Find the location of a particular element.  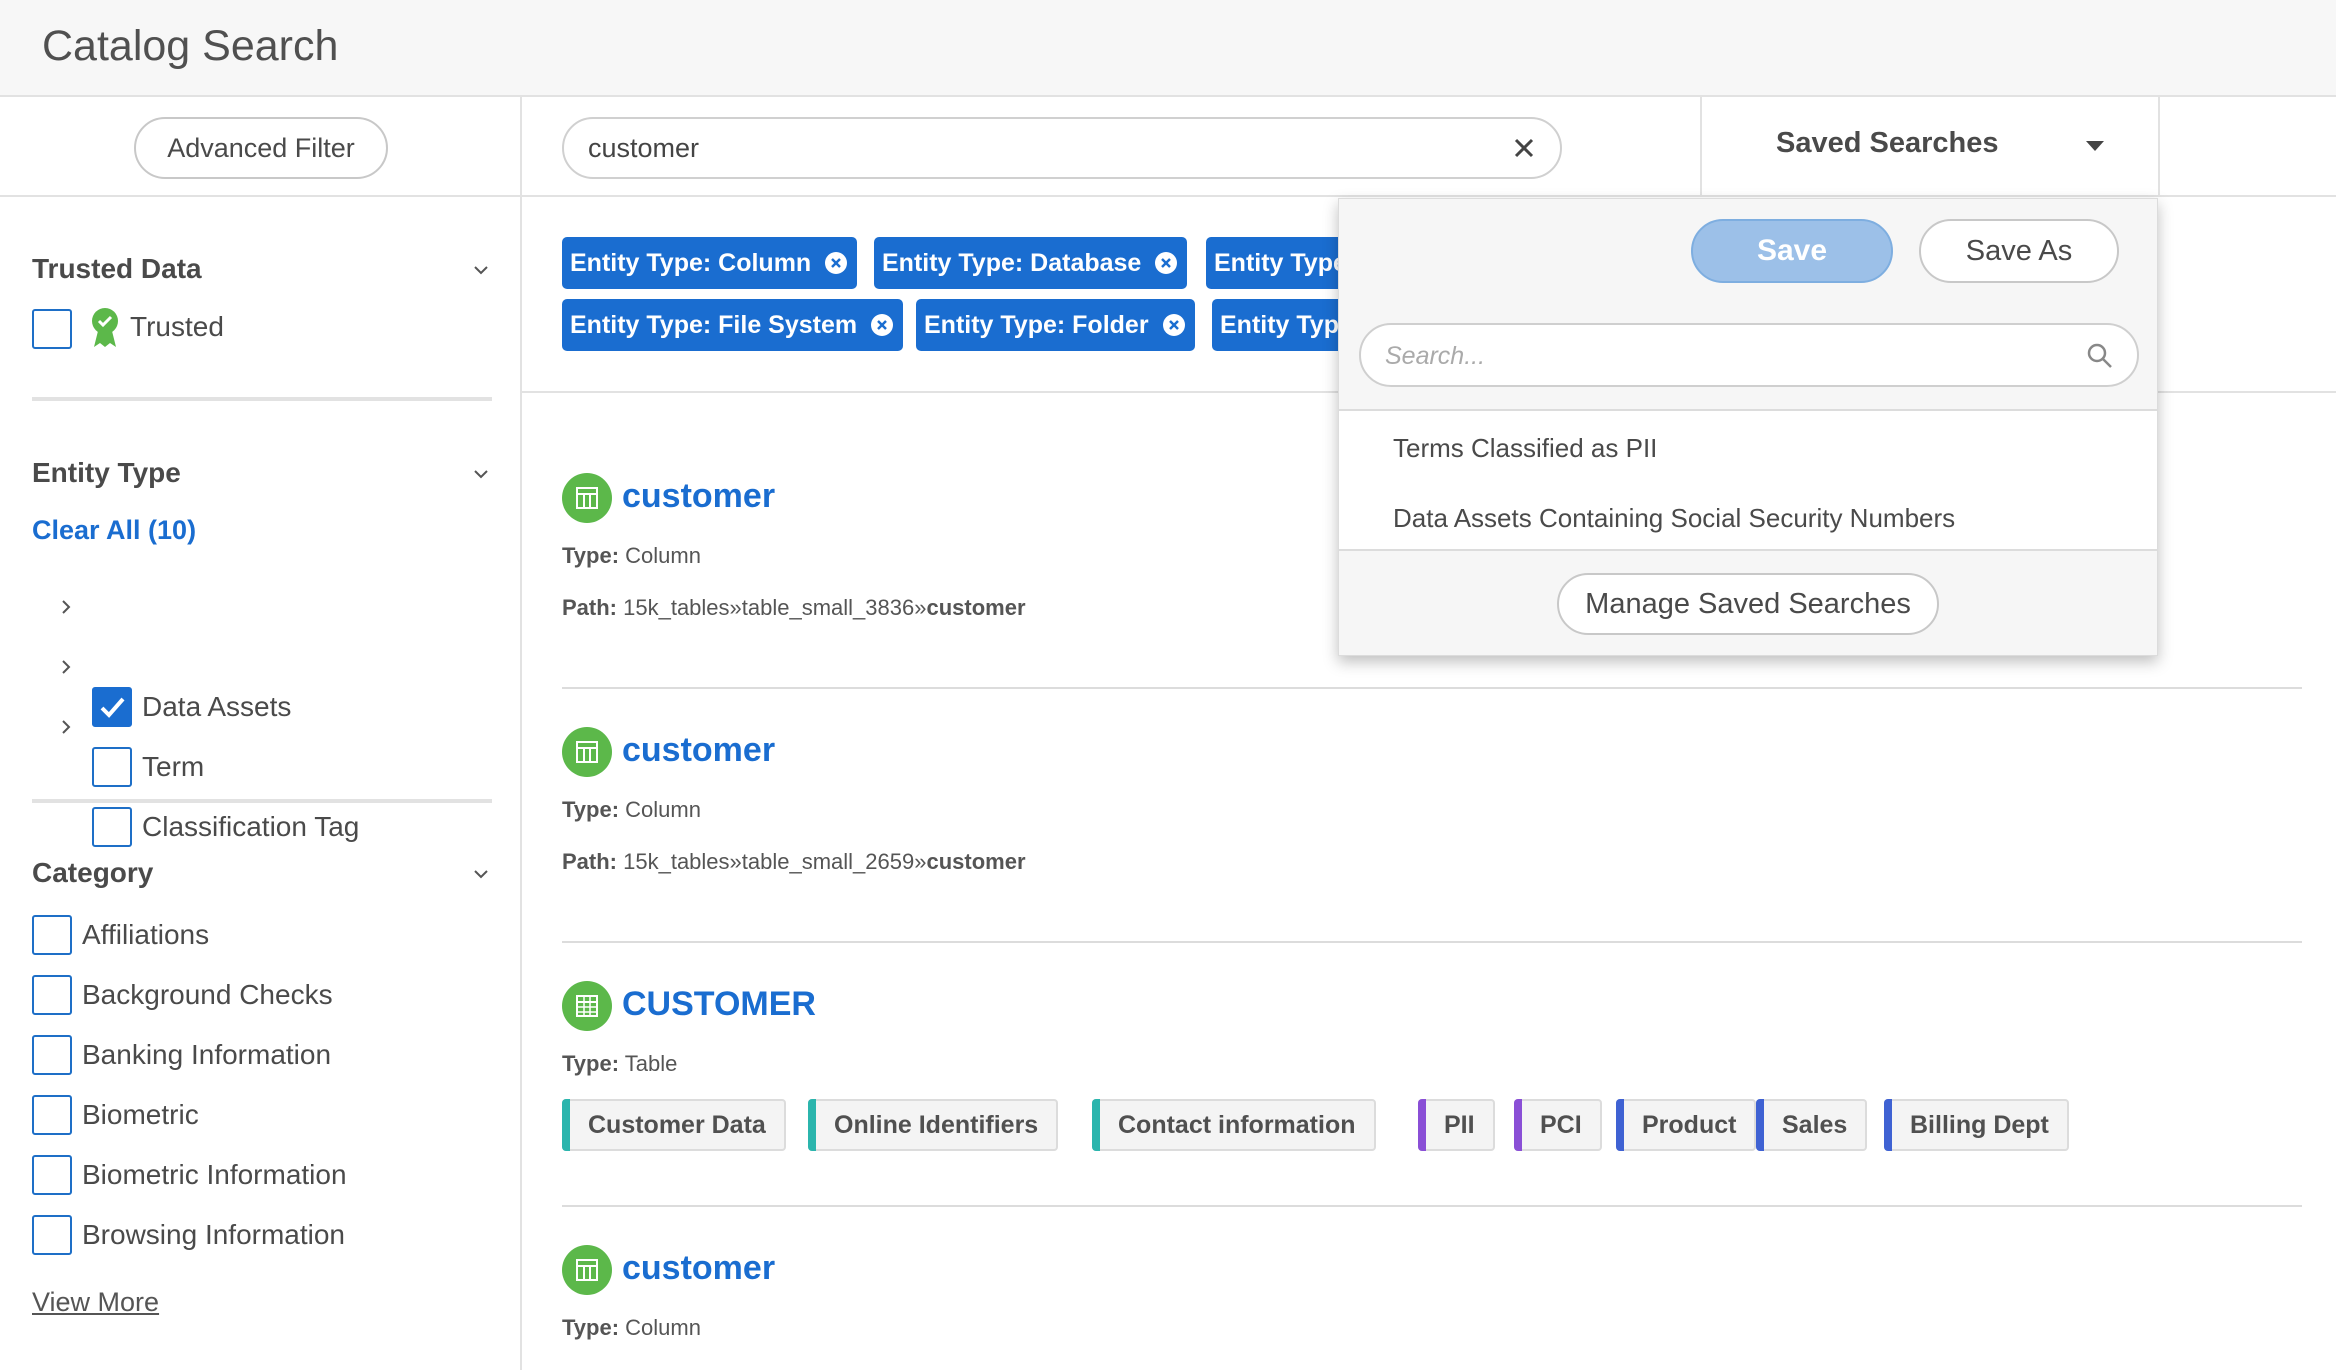

manage-saved-searches-button: Manage Saved Searches is located at coordinates (1748, 604).